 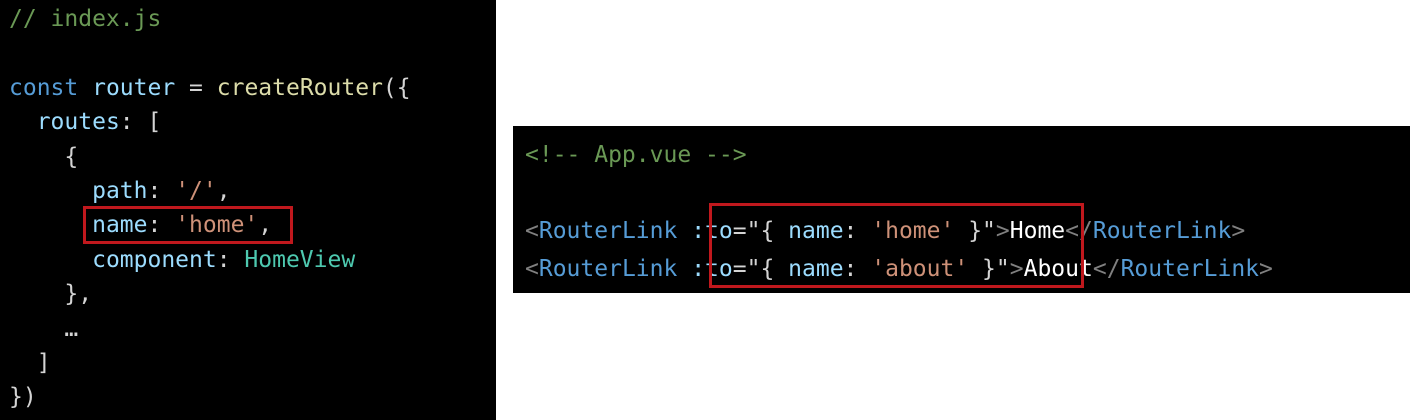 What do you see at coordinates (44, 87) in the screenshot?
I see `const-keyword: const` at bounding box center [44, 87].